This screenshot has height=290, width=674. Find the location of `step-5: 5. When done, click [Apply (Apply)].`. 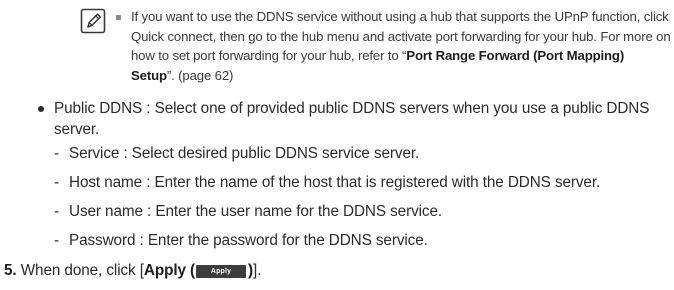

step-5: 5. When done, click [Apply (Apply)]. is located at coordinates (132, 270).